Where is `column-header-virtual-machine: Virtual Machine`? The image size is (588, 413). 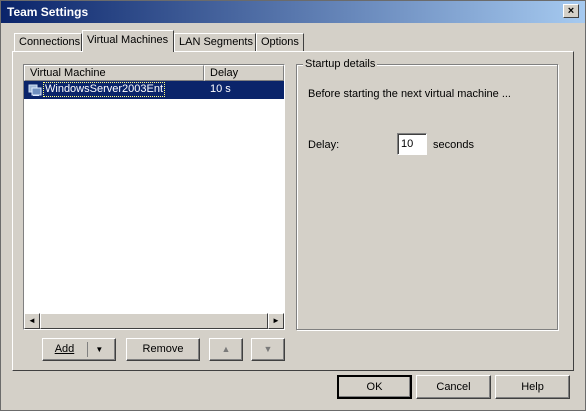
column-header-virtual-machine: Virtual Machine is located at coordinates (114, 73).